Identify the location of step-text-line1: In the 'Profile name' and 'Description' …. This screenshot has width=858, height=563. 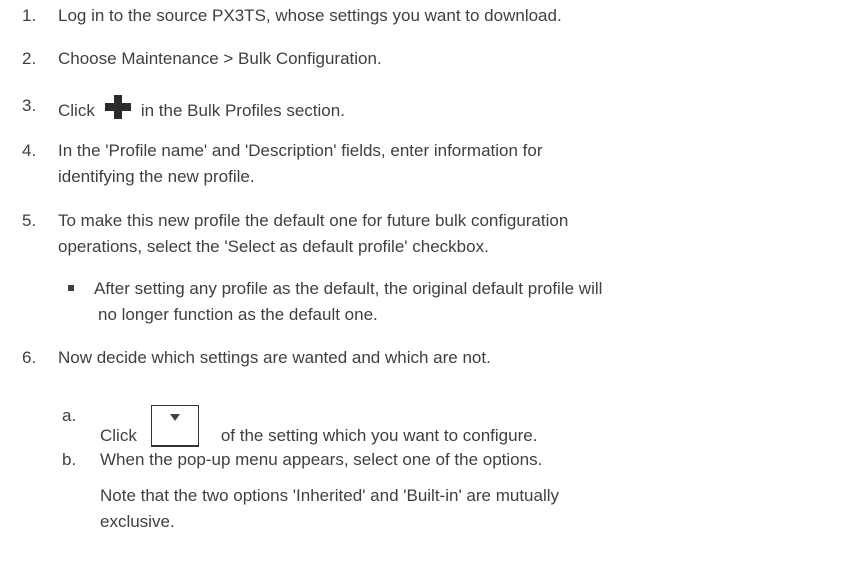
(300, 150).